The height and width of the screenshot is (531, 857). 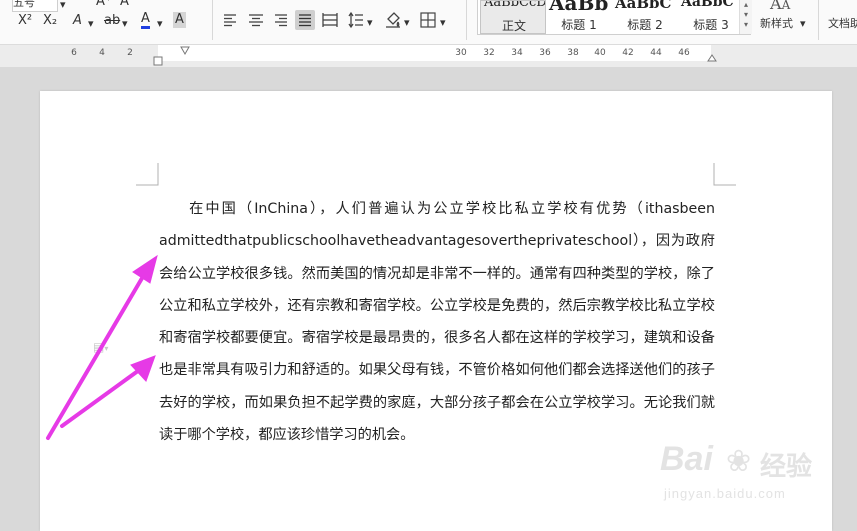 I want to click on clear-format-button: A, so click(x=77, y=21).